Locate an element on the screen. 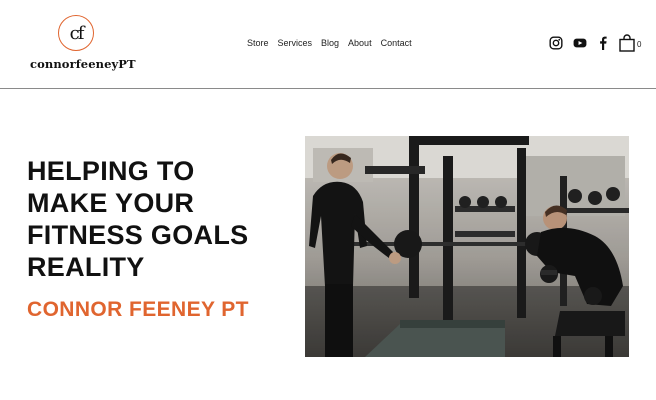 This screenshot has height=400, width=656. nav-contact: Contact is located at coordinates (396, 43).